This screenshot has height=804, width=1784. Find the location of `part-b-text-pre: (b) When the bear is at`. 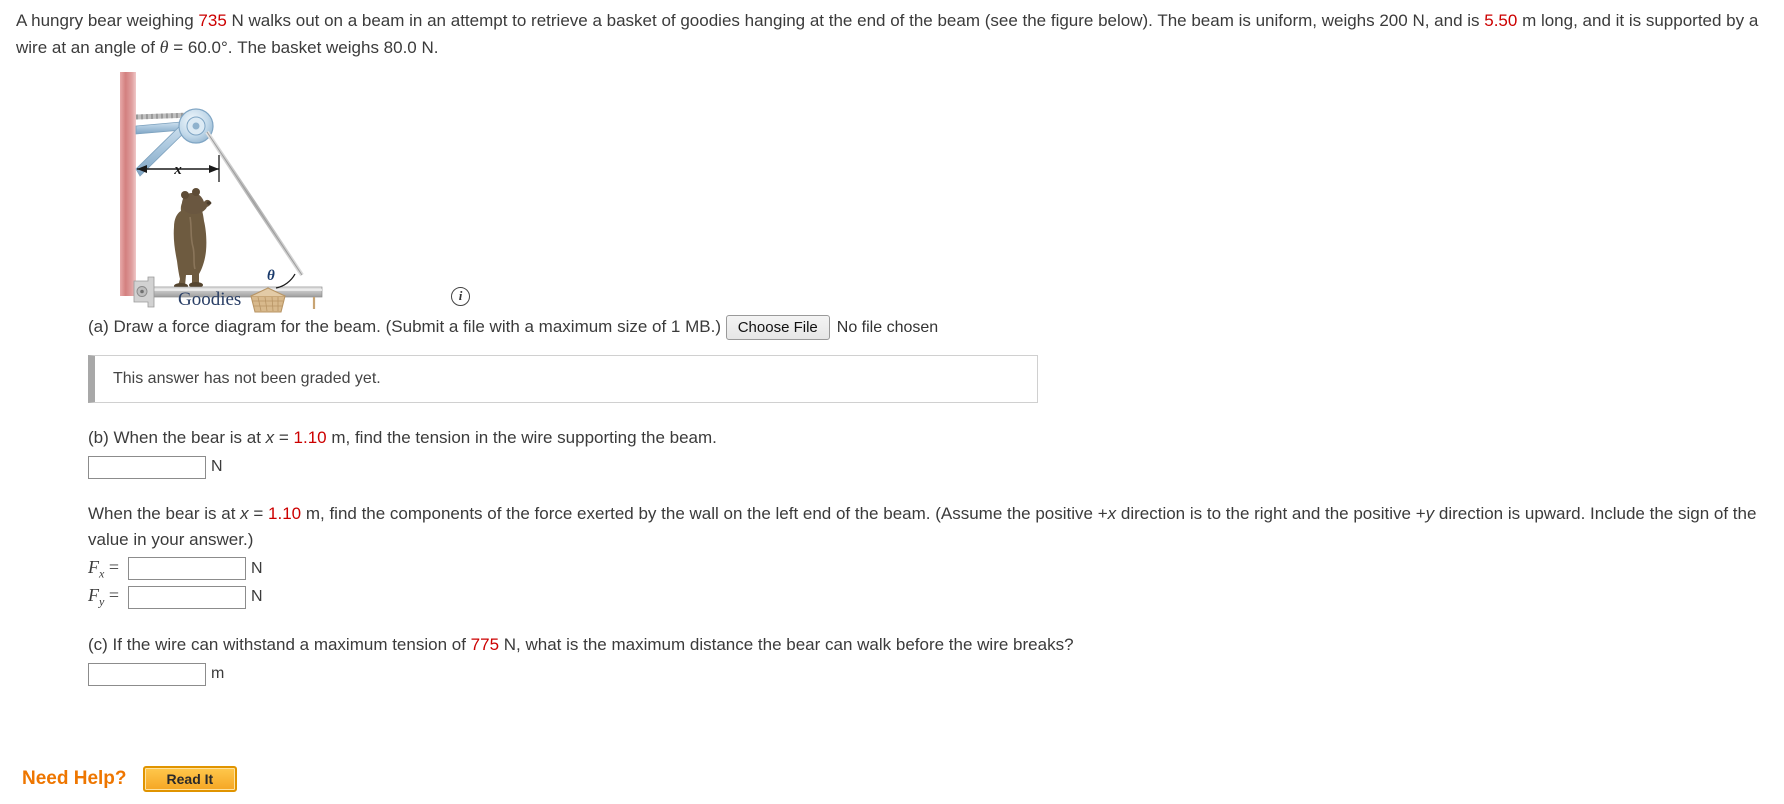

part-b-text-pre: (b) When the bear is at is located at coordinates (177, 437).